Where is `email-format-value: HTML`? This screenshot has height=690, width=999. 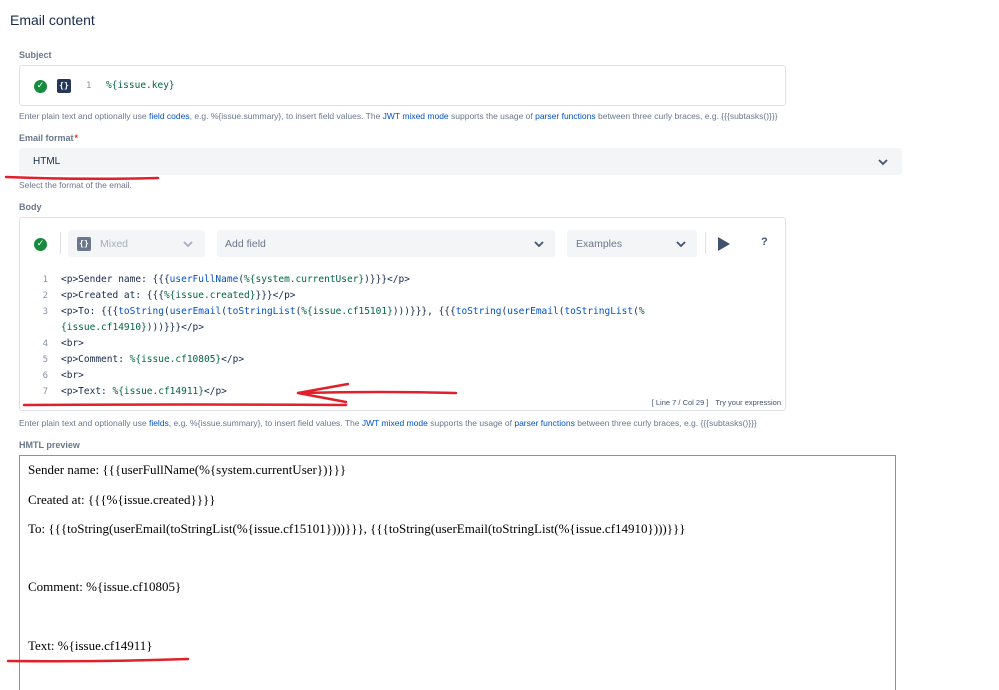 email-format-value: HTML is located at coordinates (47, 161).